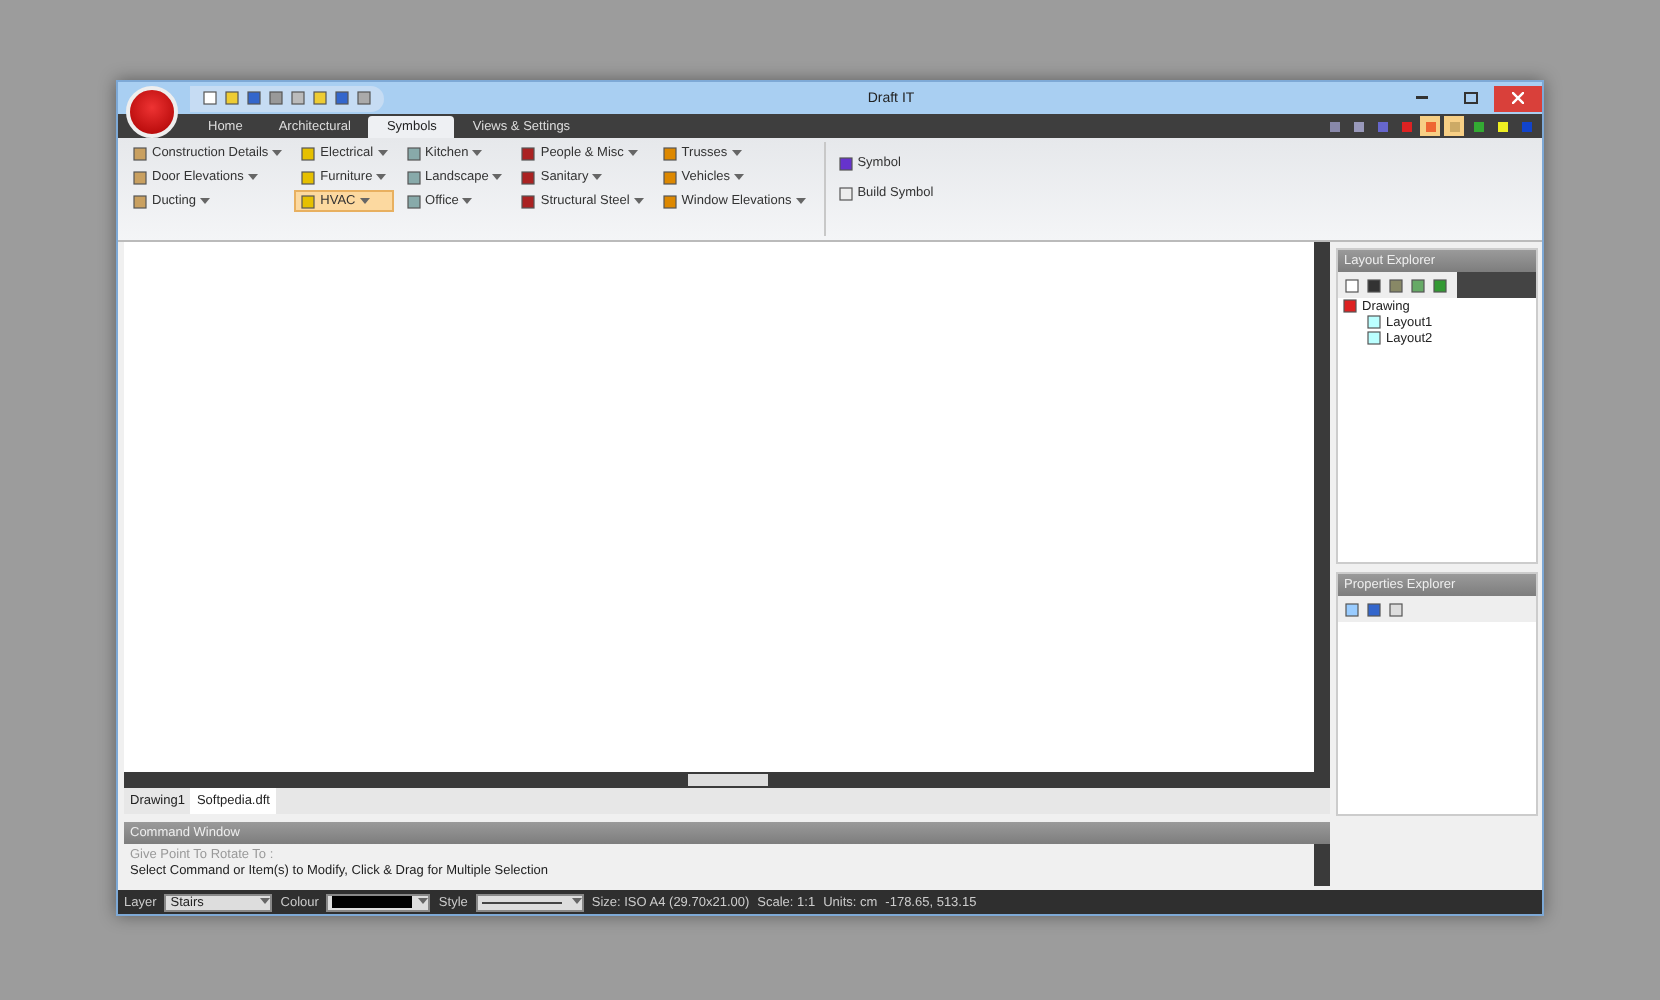 The width and height of the screenshot is (1660, 1000). What do you see at coordinates (378, 902) in the screenshot?
I see `colour-dropdown` at bounding box center [378, 902].